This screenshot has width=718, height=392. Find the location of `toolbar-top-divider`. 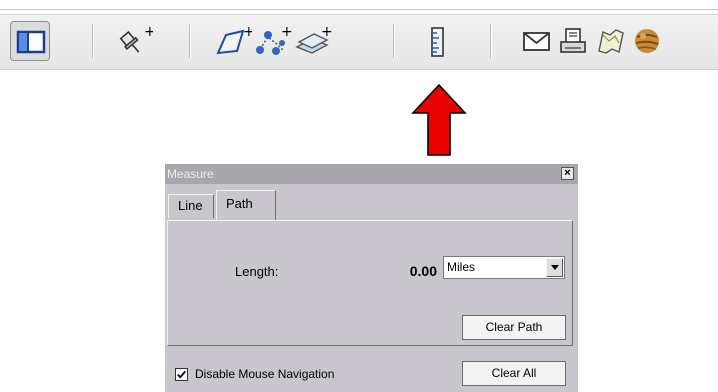

toolbar-top-divider is located at coordinates (359, 9).